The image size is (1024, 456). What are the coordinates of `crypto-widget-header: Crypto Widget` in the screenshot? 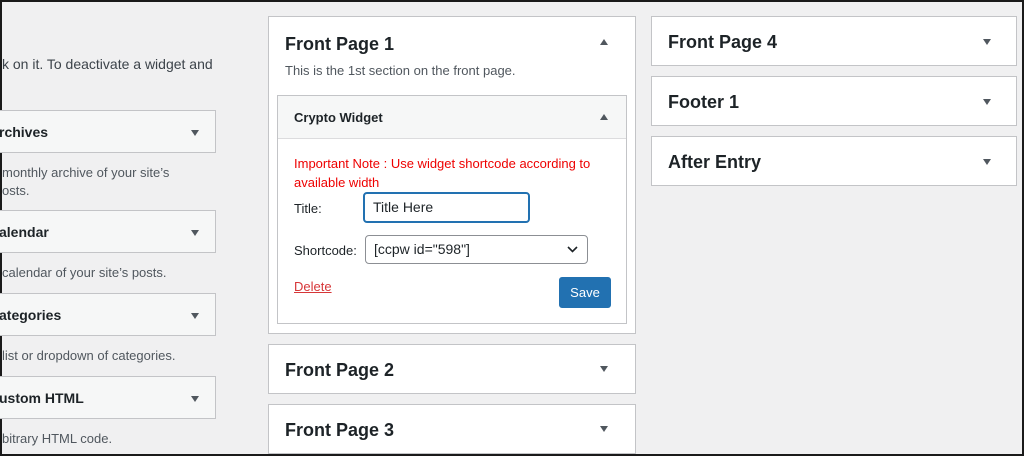 It's located at (452, 117).